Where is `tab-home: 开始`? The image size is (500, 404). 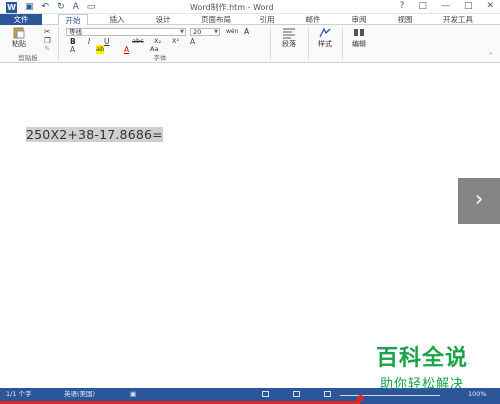
tab-home: 开始 is located at coordinates (73, 19).